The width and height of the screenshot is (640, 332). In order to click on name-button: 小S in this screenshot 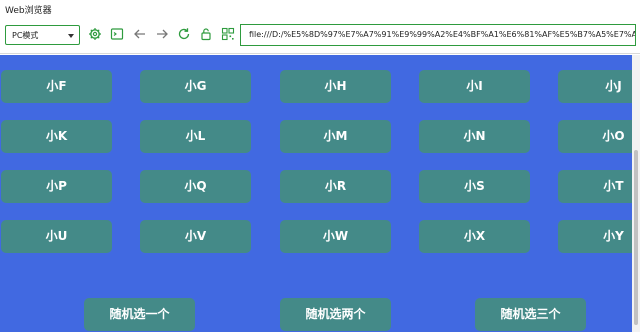, I will do `click(474, 186)`.